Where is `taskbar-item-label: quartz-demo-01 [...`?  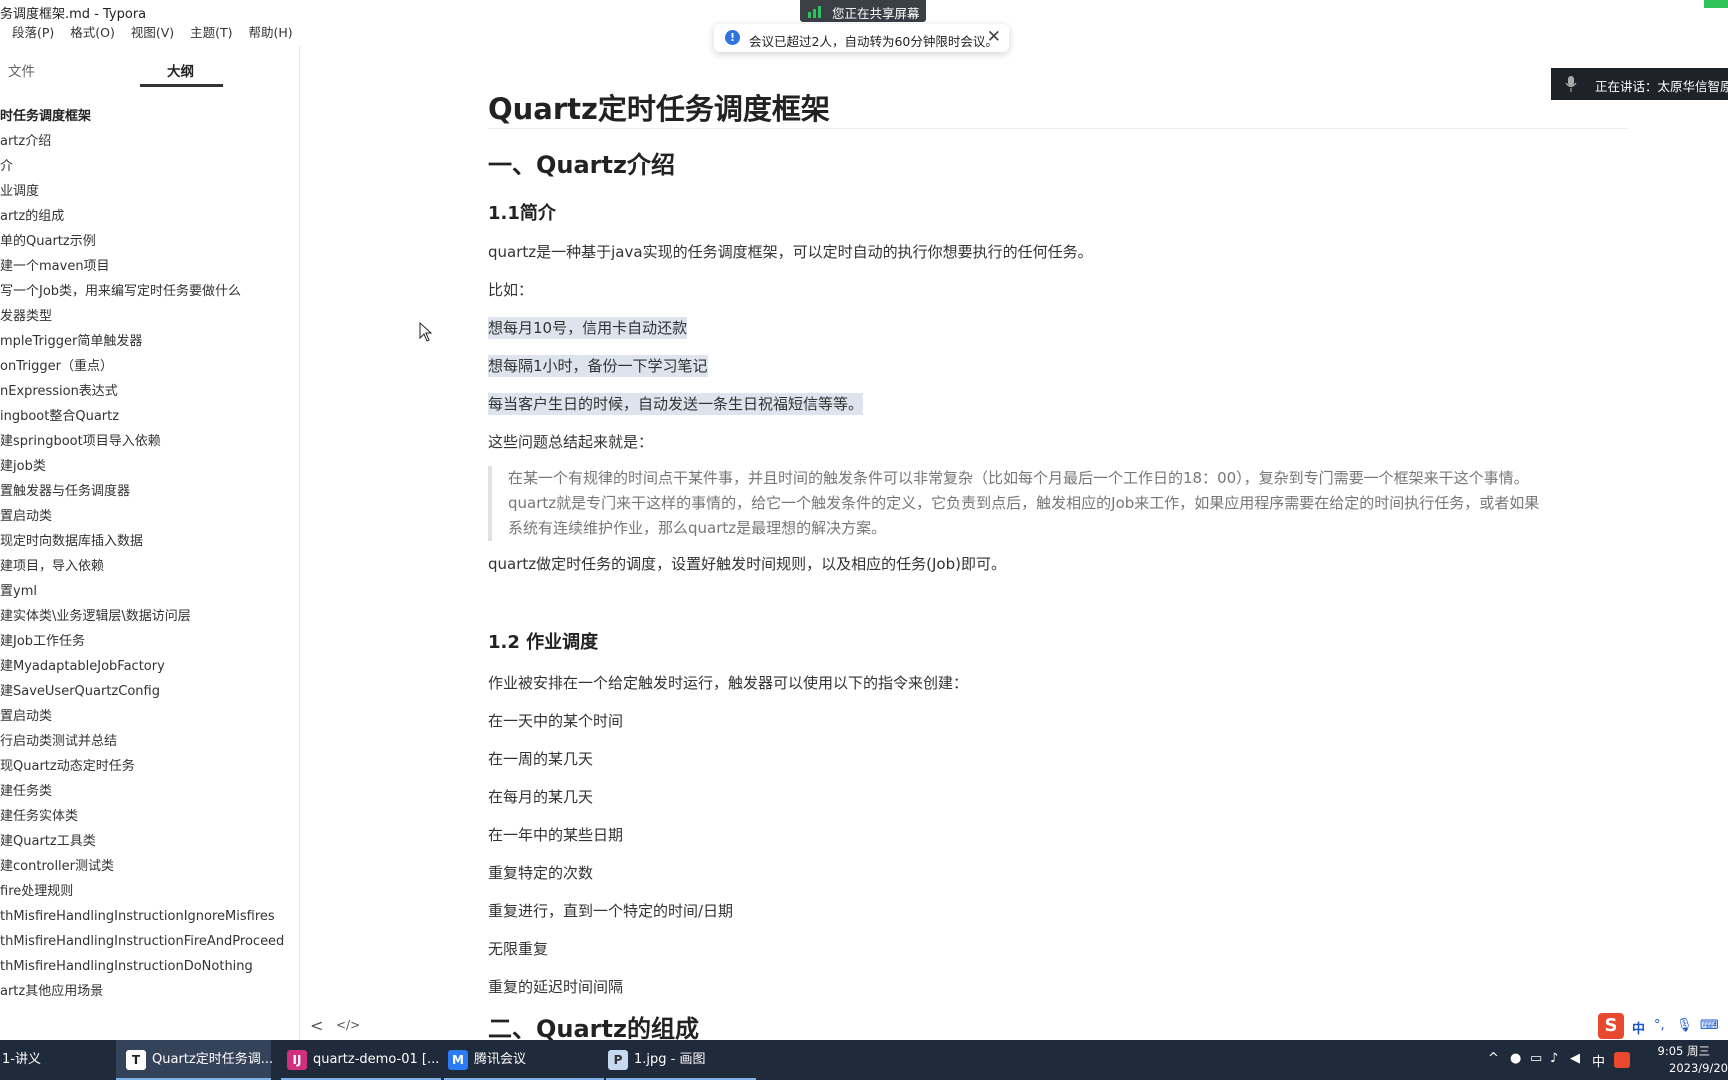
taskbar-item-label: quartz-demo-01 [... is located at coordinates (376, 1059).